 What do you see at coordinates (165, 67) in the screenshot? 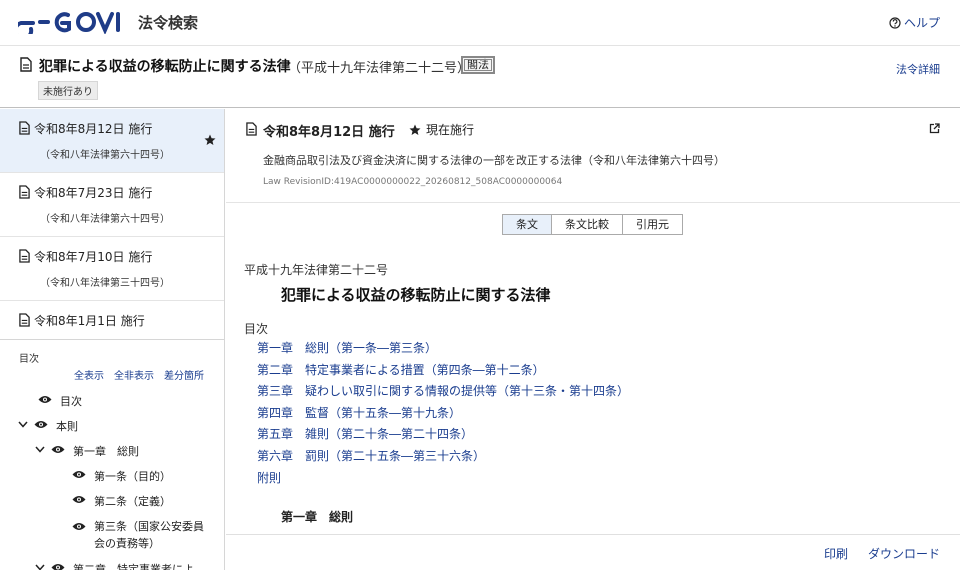
I see `law-title: 犯罪による収益の移転防止に関する法律` at bounding box center [165, 67].